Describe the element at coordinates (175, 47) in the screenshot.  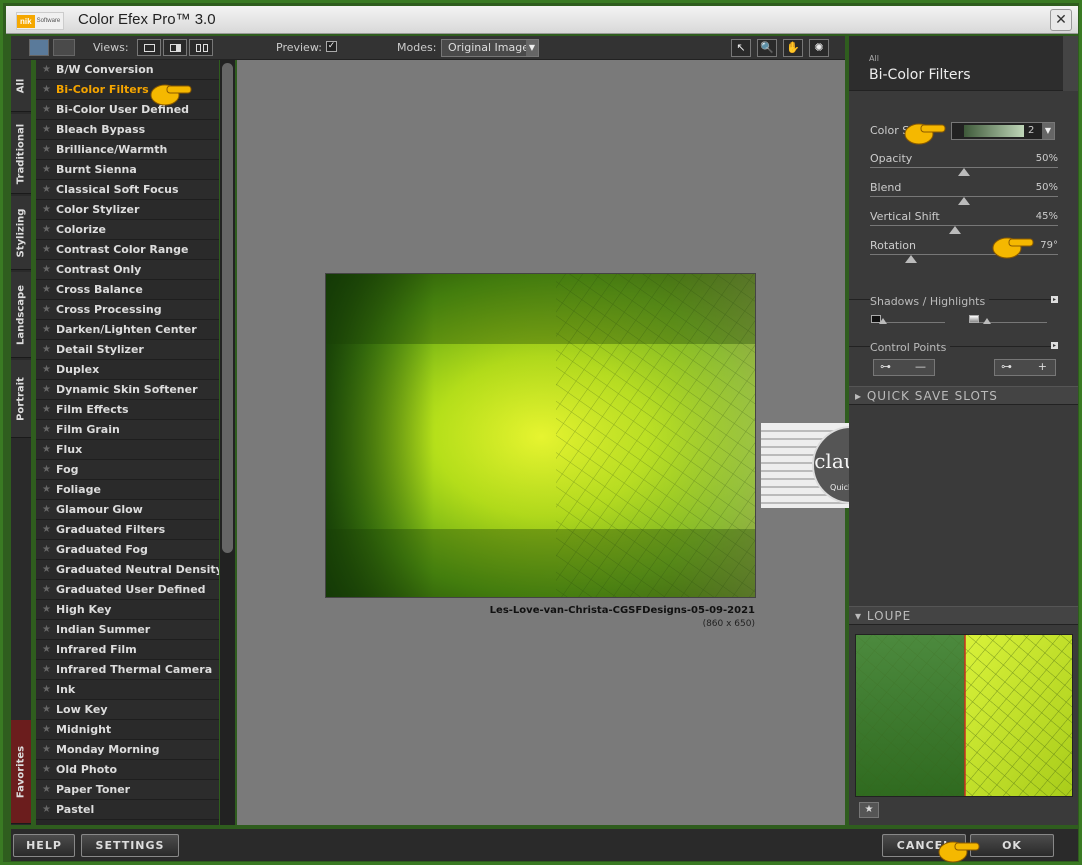
I see `view-split-button` at that location.